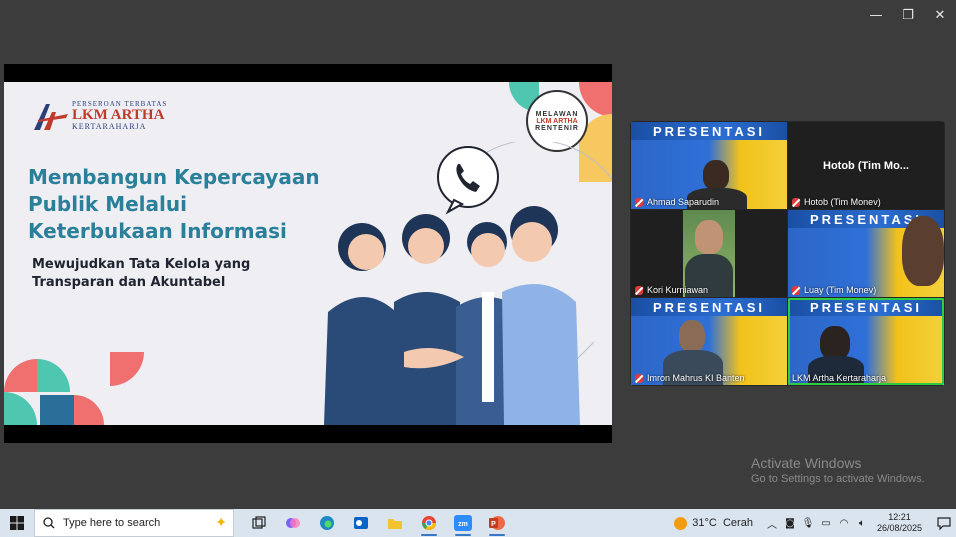 This screenshot has width=956, height=537. What do you see at coordinates (221, 522) in the screenshot?
I see `sparkle-icon: ✦` at bounding box center [221, 522].